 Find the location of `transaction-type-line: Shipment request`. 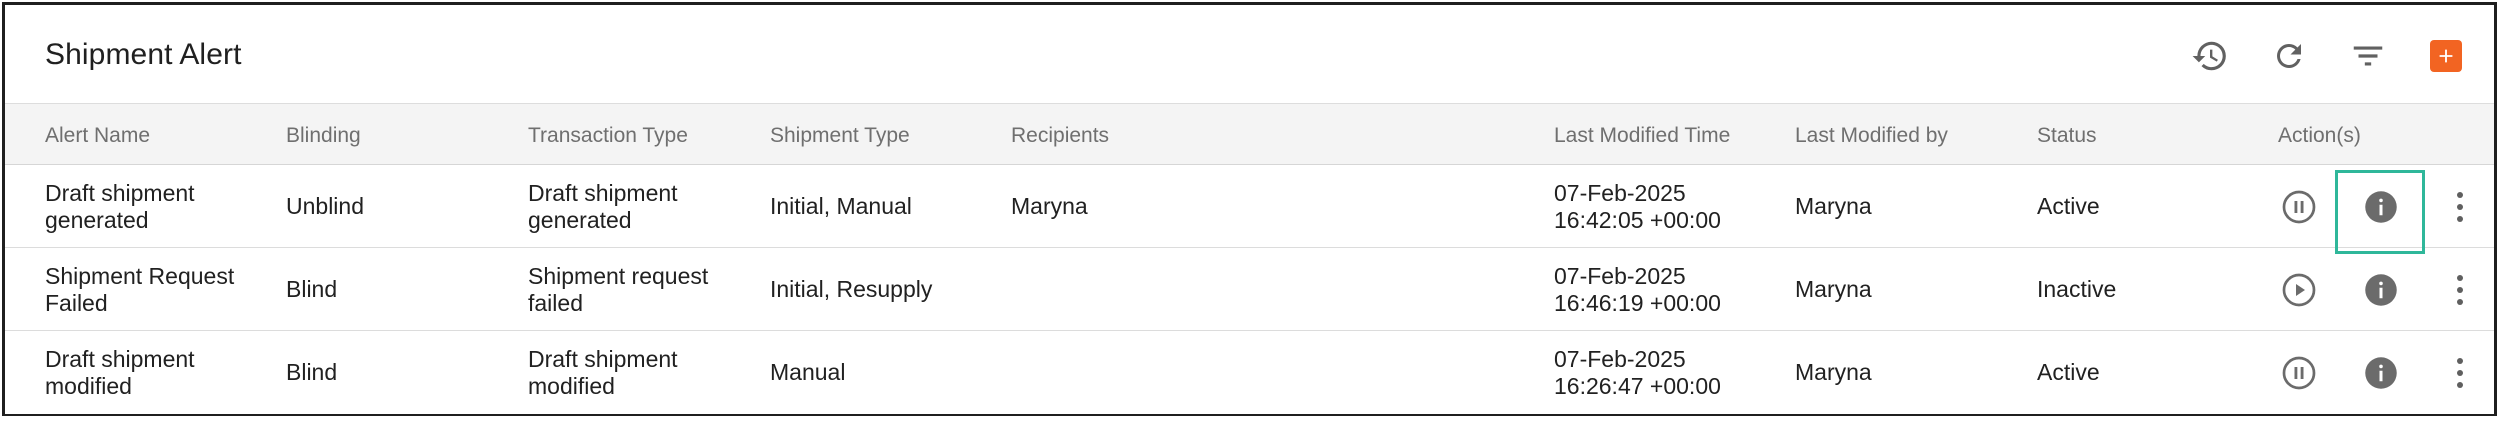

transaction-type-line: Shipment request is located at coordinates (618, 275).